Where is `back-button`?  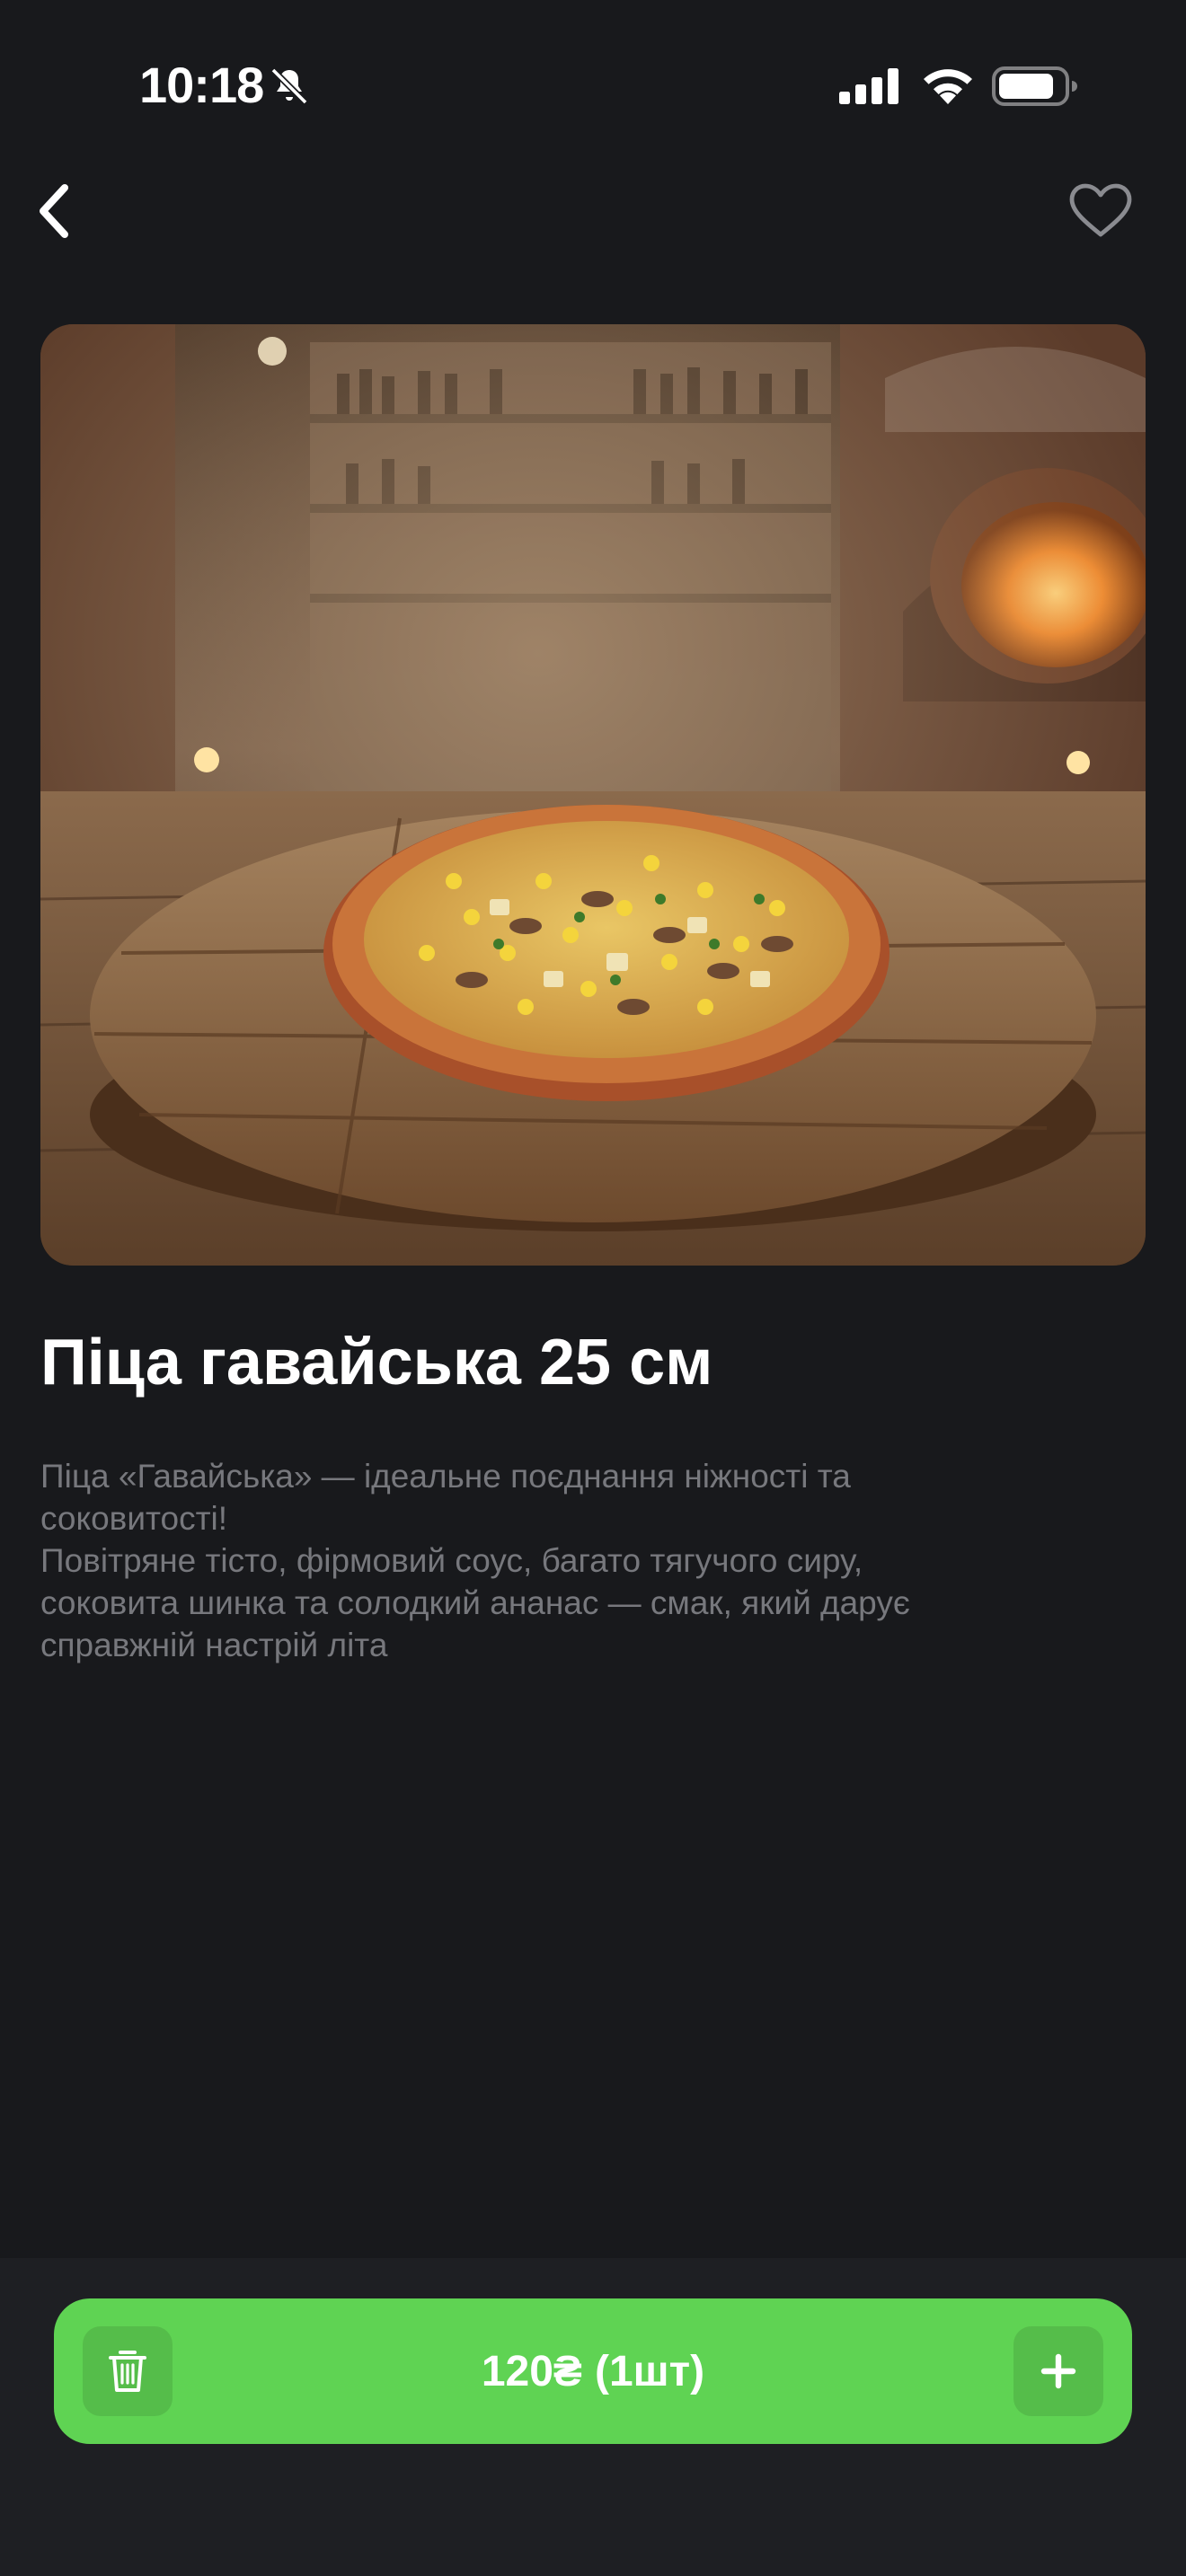
back-button is located at coordinates (54, 211).